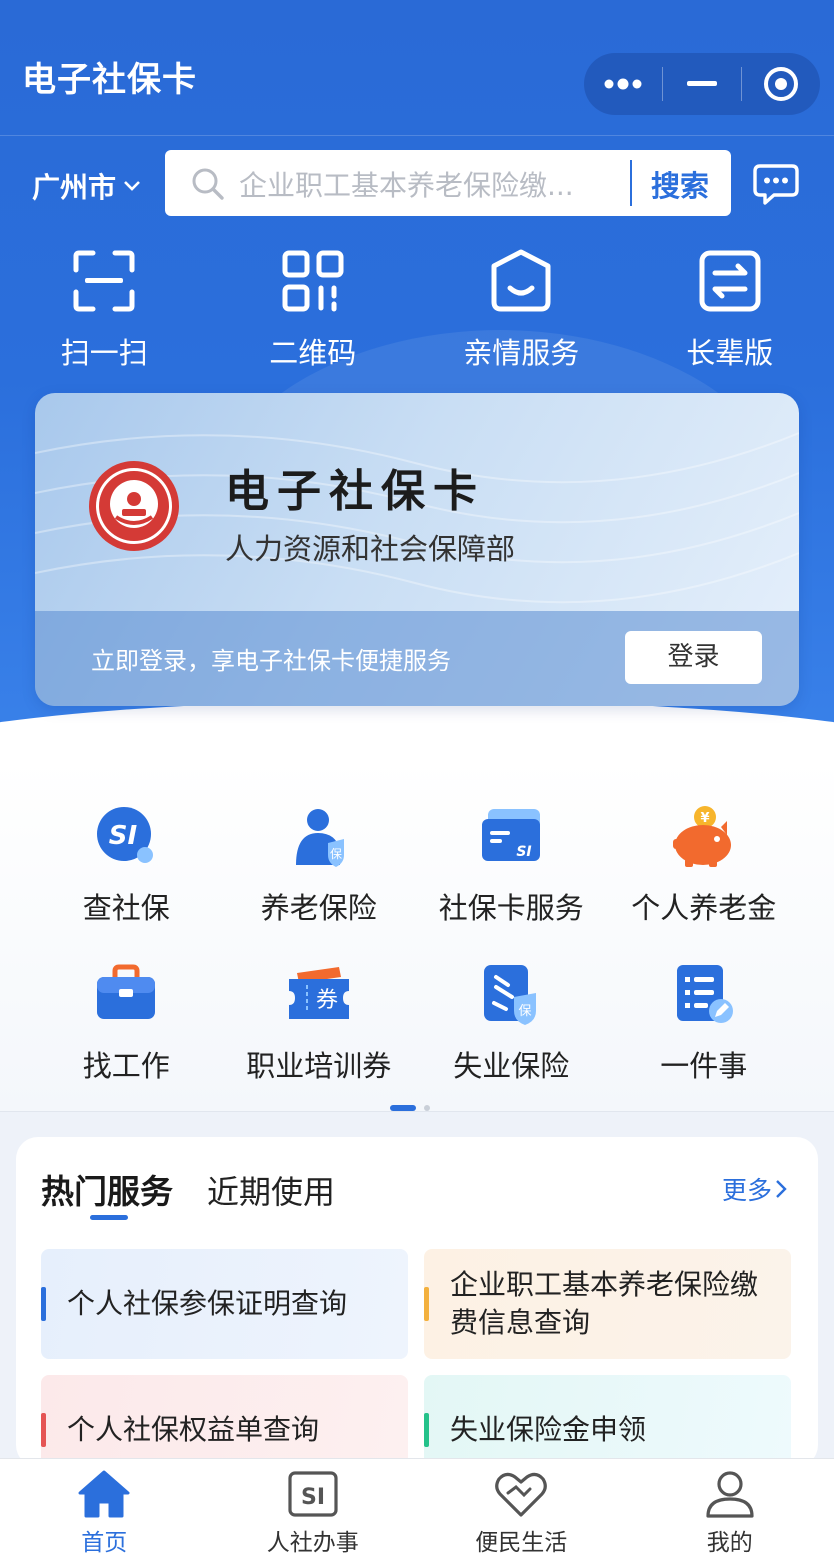  What do you see at coordinates (126, 1066) in the screenshot?
I see `service-label: 找工作` at bounding box center [126, 1066].